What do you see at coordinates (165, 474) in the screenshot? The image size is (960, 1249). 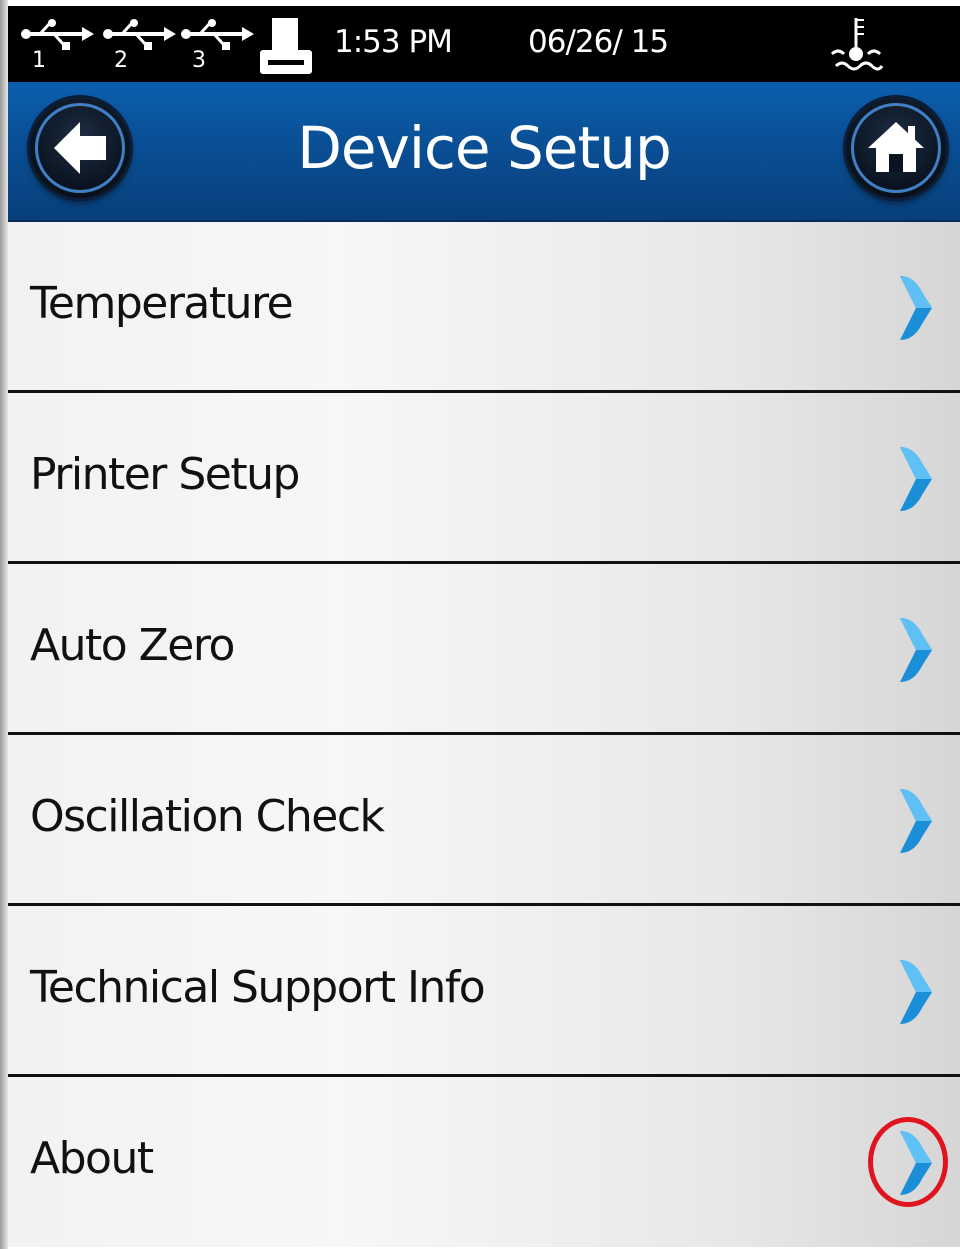 I see `menu-item-label: Printer Setup` at bounding box center [165, 474].